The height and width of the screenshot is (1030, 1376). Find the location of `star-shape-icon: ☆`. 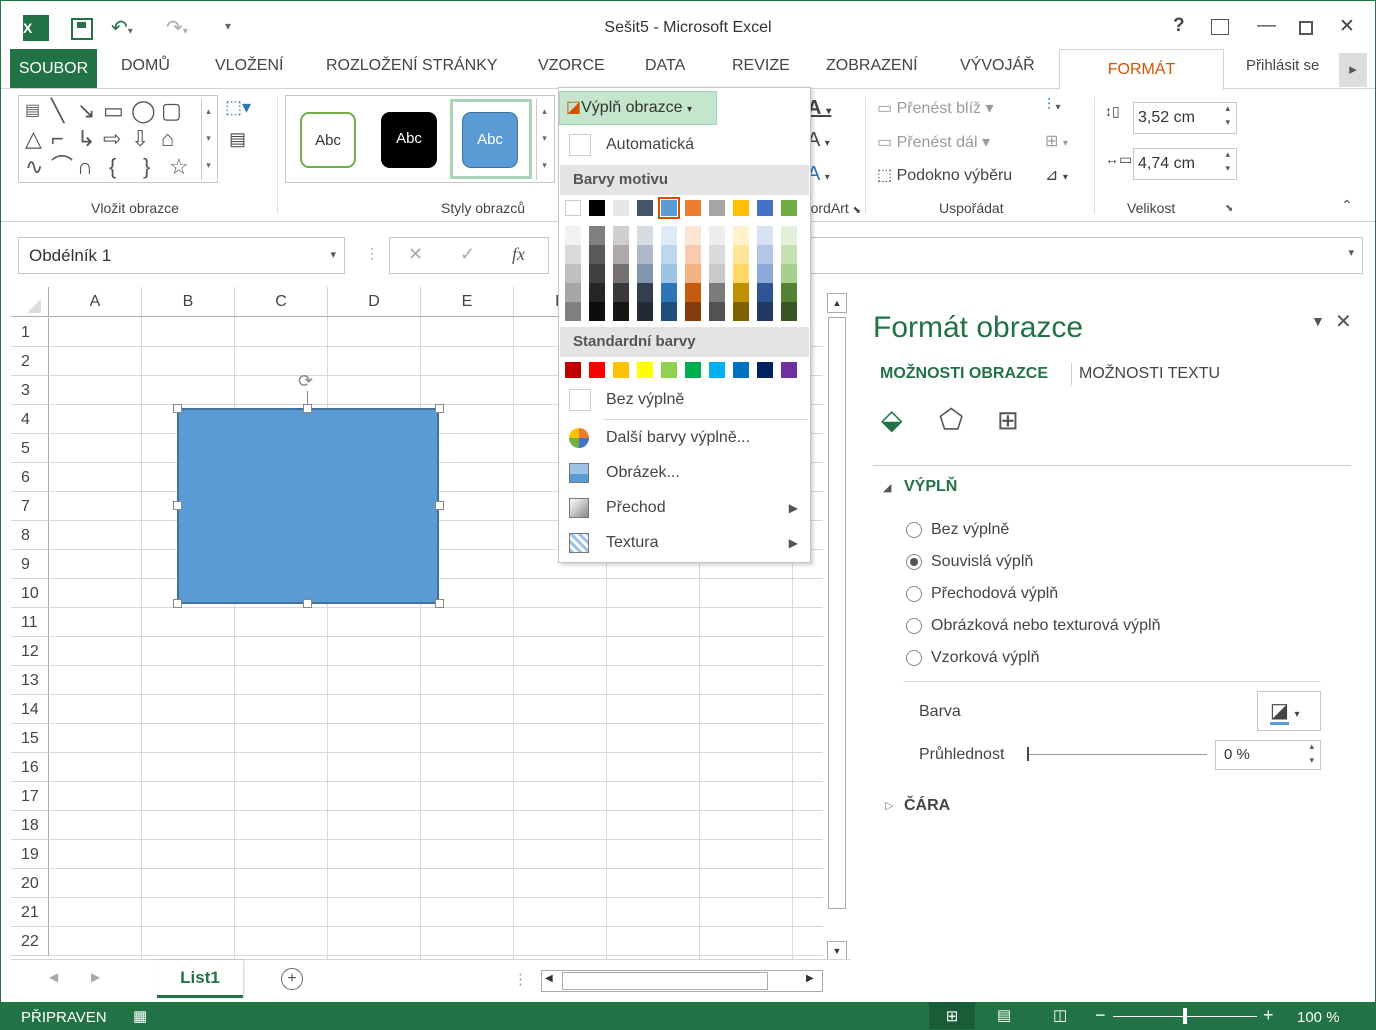

star-shape-icon: ☆ is located at coordinates (179, 167).